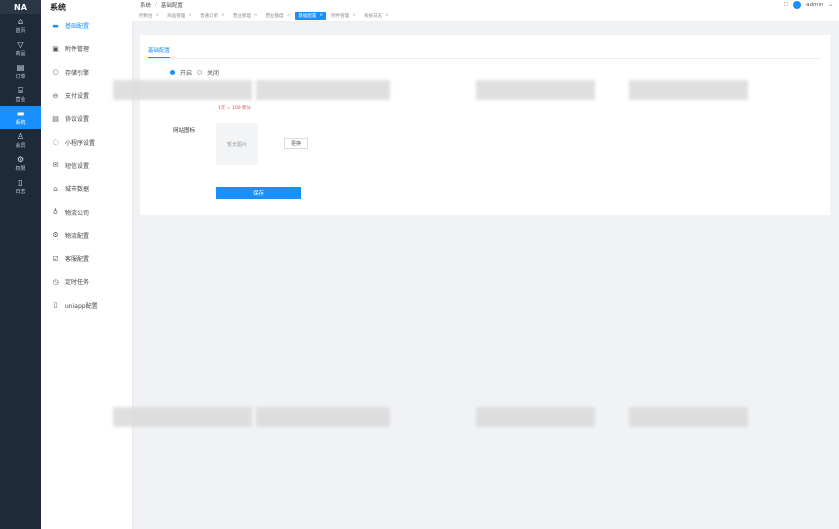  What do you see at coordinates (55, 235) in the screenshot?
I see `settings-icon: ⚙` at bounding box center [55, 235].